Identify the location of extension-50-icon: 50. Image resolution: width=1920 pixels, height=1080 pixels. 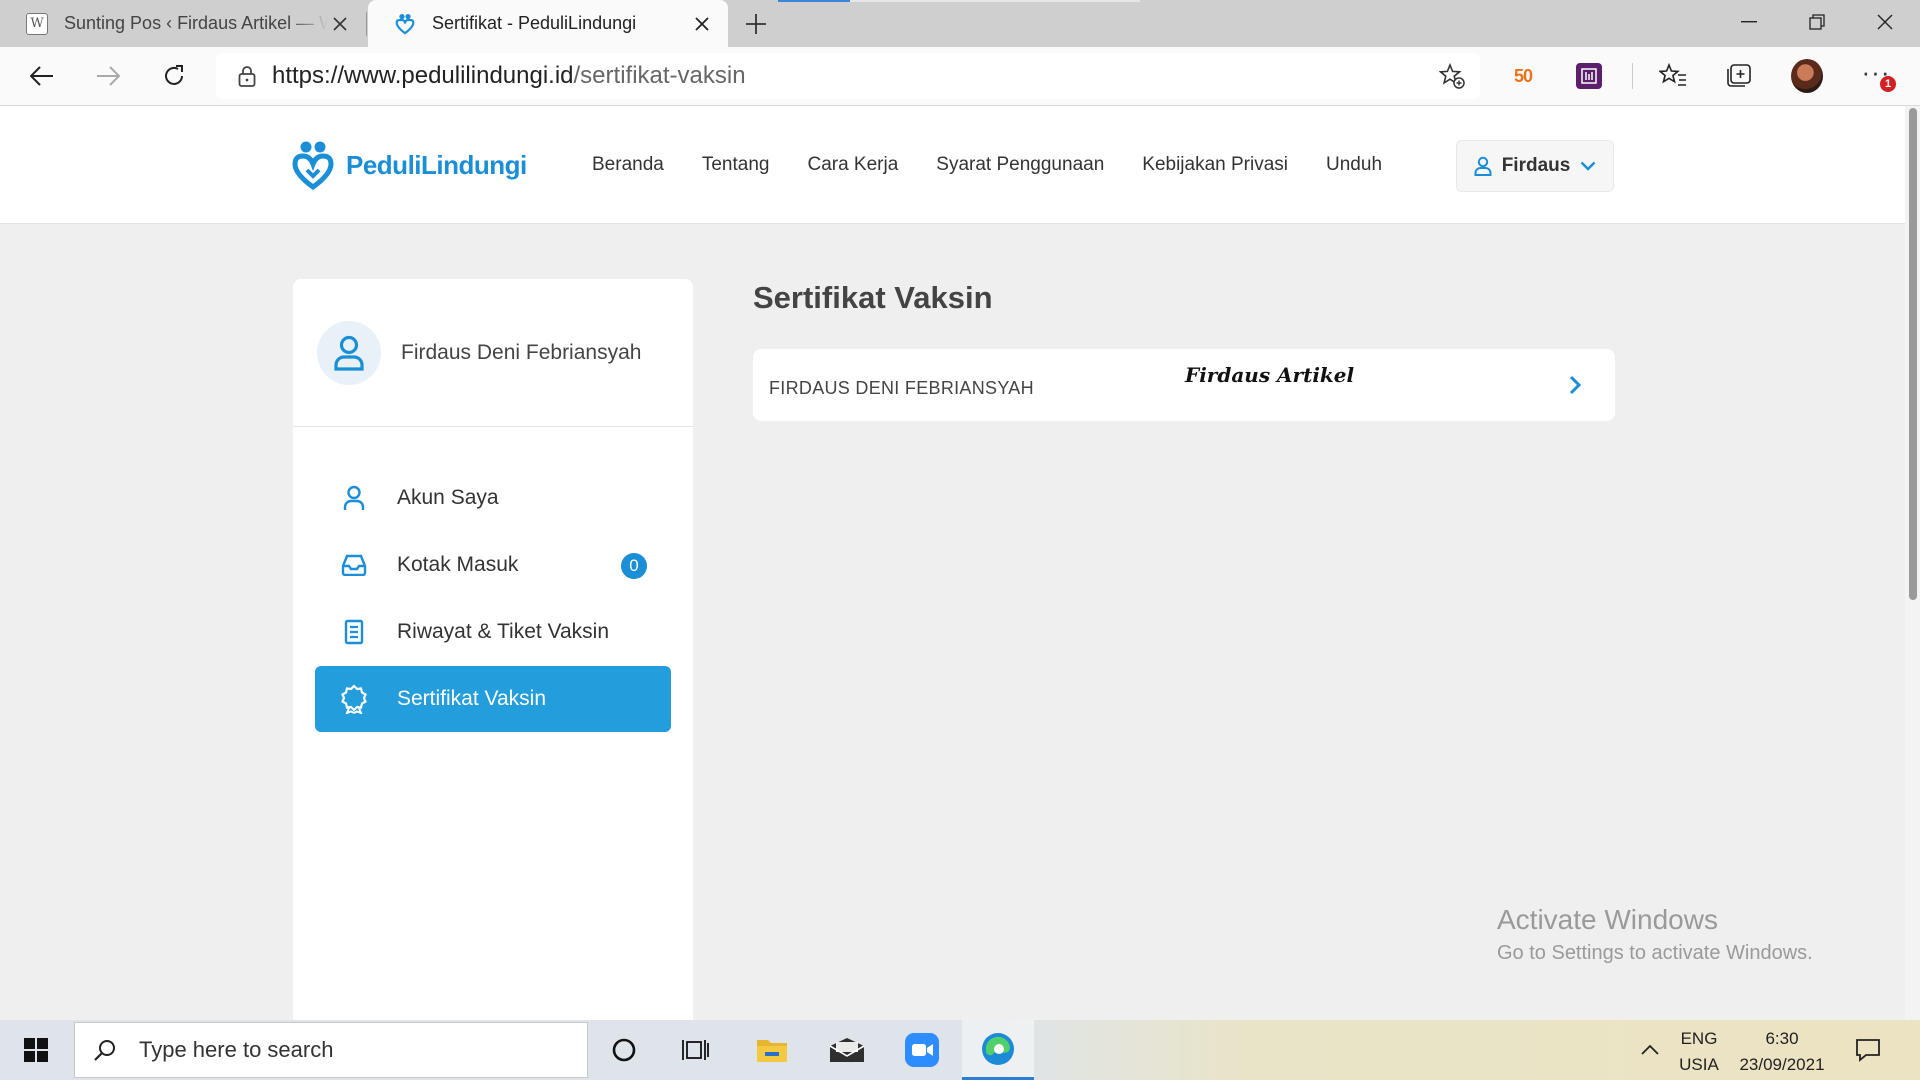
(1523, 76).